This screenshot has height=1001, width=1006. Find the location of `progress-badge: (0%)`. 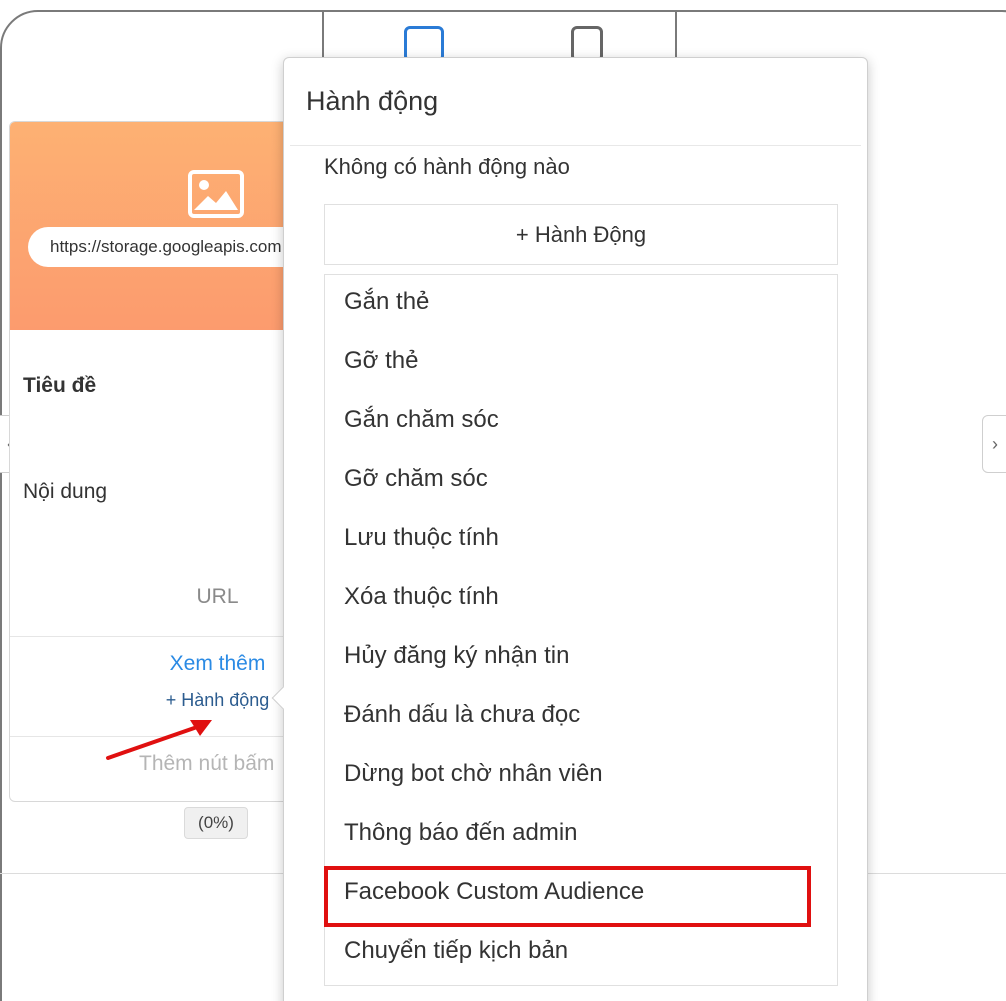

progress-badge: (0%) is located at coordinates (216, 823).